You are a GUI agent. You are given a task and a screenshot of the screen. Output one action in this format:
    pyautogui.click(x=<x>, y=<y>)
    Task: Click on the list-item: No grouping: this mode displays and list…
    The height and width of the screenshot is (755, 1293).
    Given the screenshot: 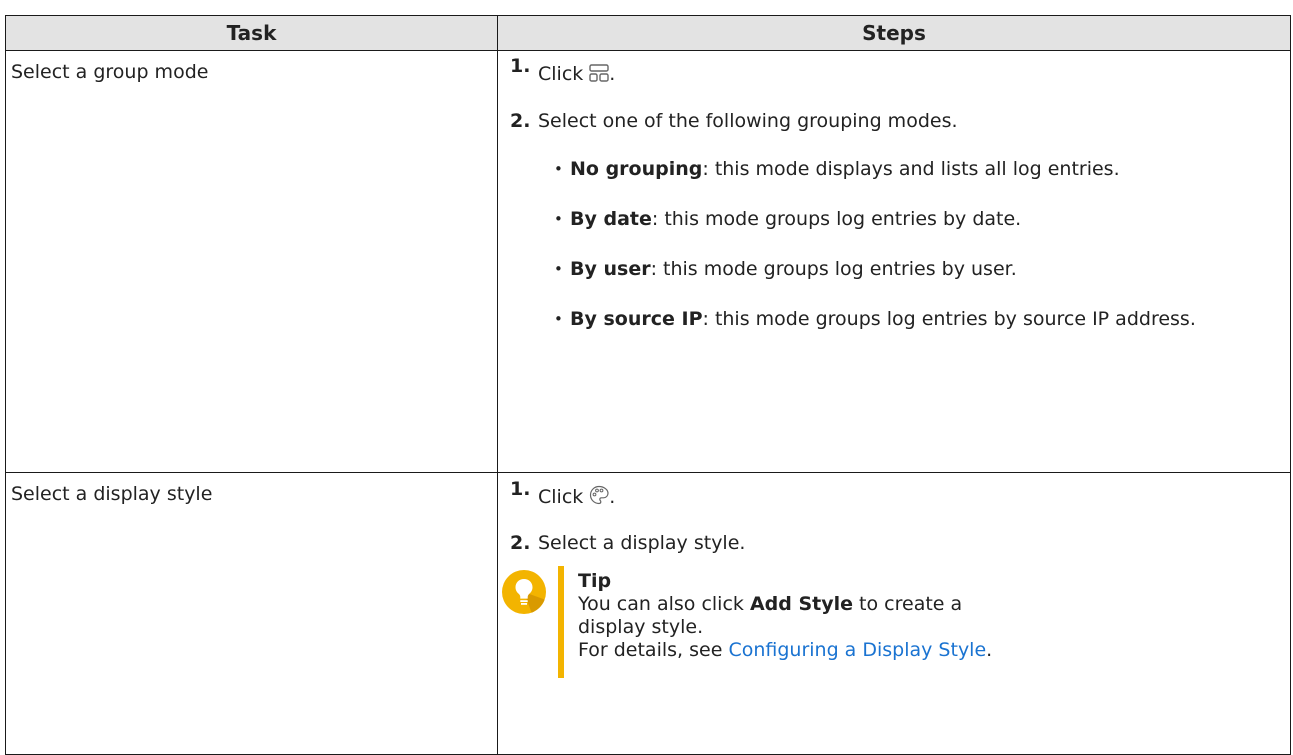 What is the action you would take?
    pyautogui.click(x=841, y=169)
    